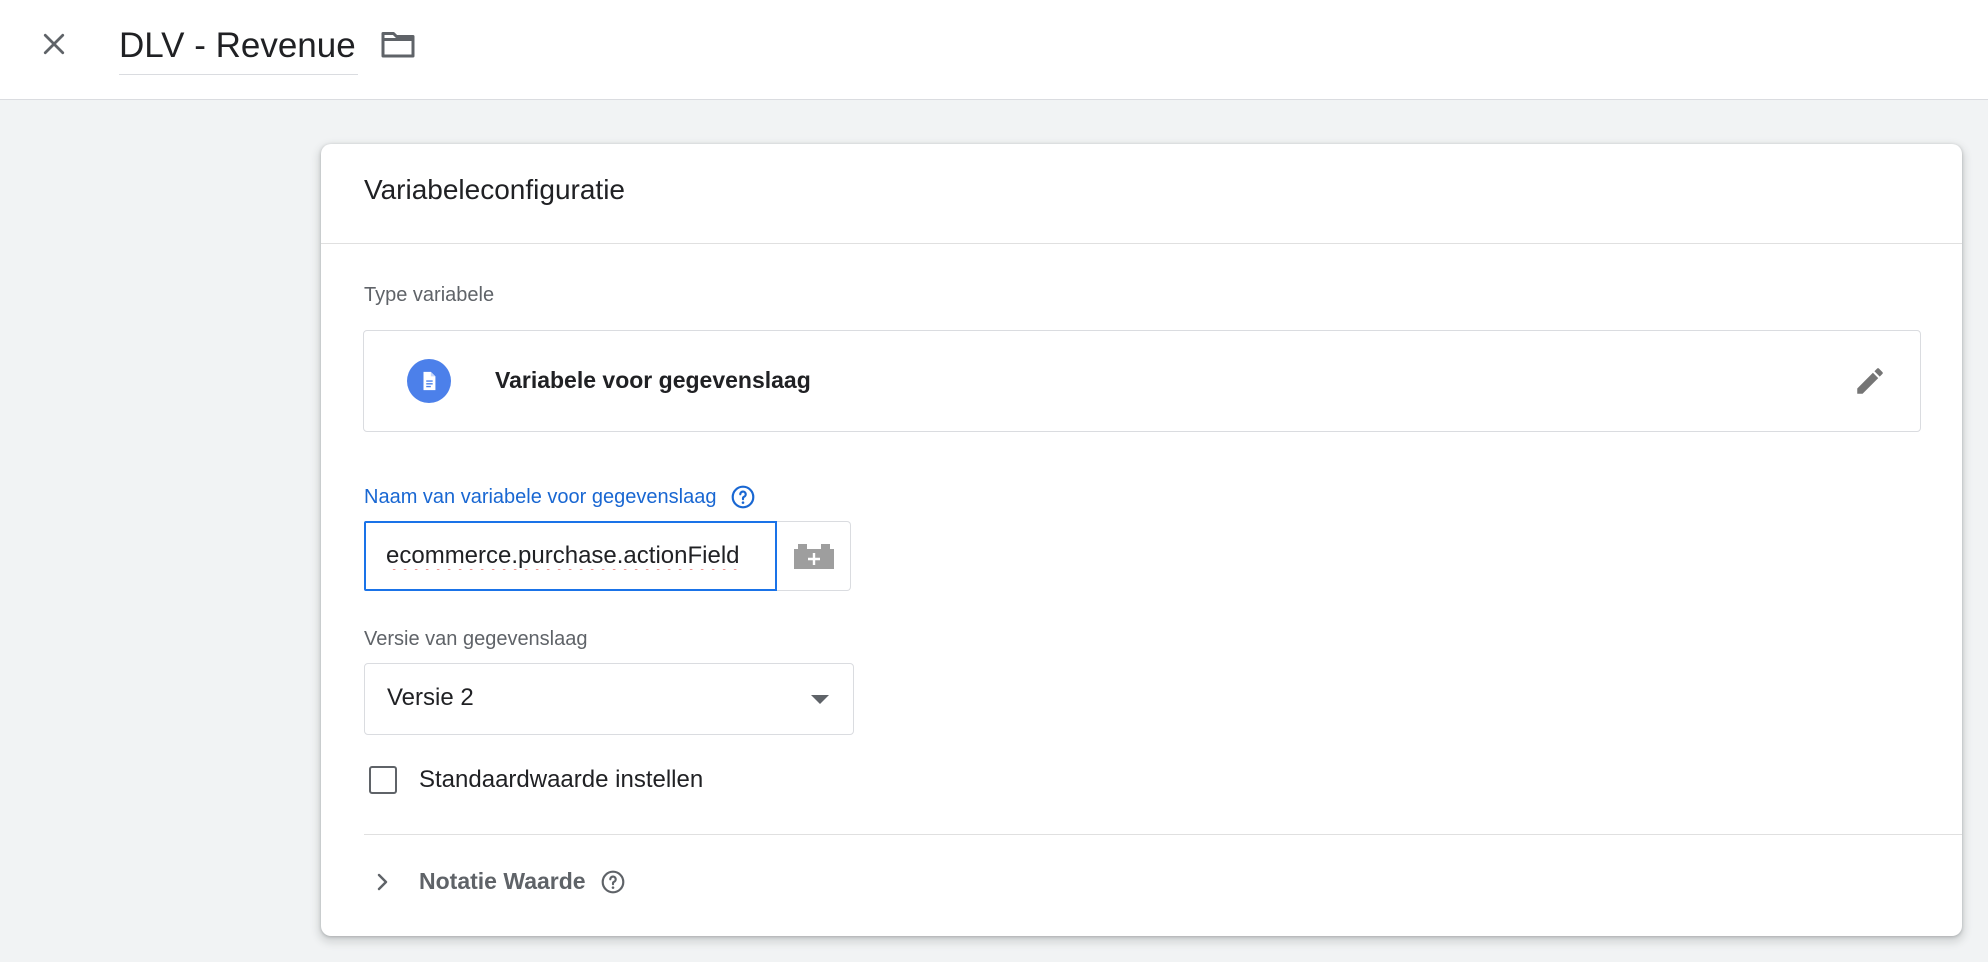 The height and width of the screenshot is (962, 1988). I want to click on data-layer-version-select: Versie 2, so click(609, 699).